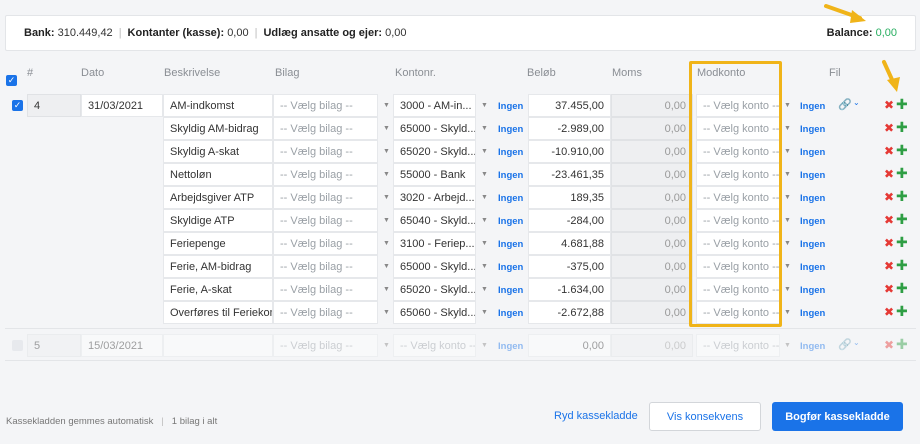 Image resolution: width=920 pixels, height=444 pixels. I want to click on amount-field: -1.634,00, so click(569, 289).